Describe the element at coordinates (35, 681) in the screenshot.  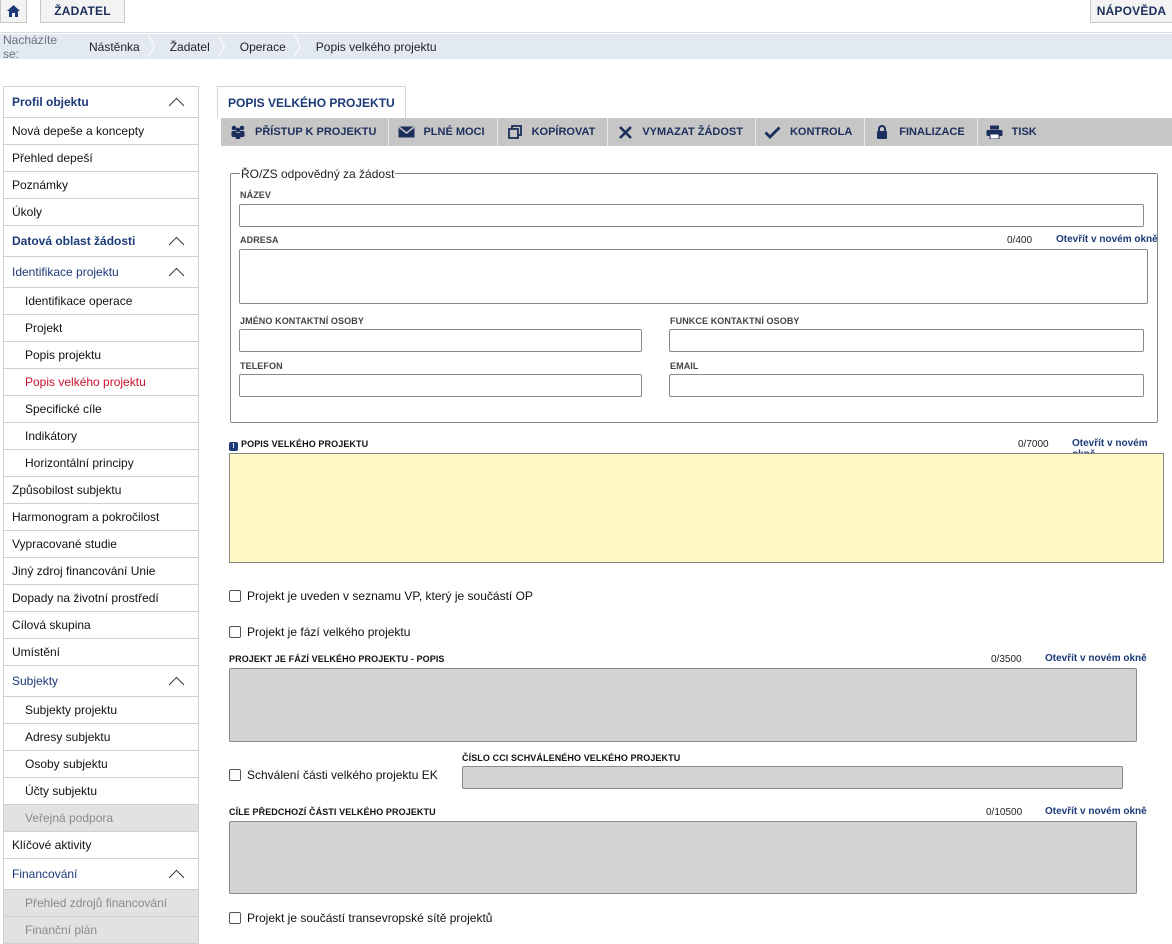
I see `sidebar-item-label: Subjekty` at that location.